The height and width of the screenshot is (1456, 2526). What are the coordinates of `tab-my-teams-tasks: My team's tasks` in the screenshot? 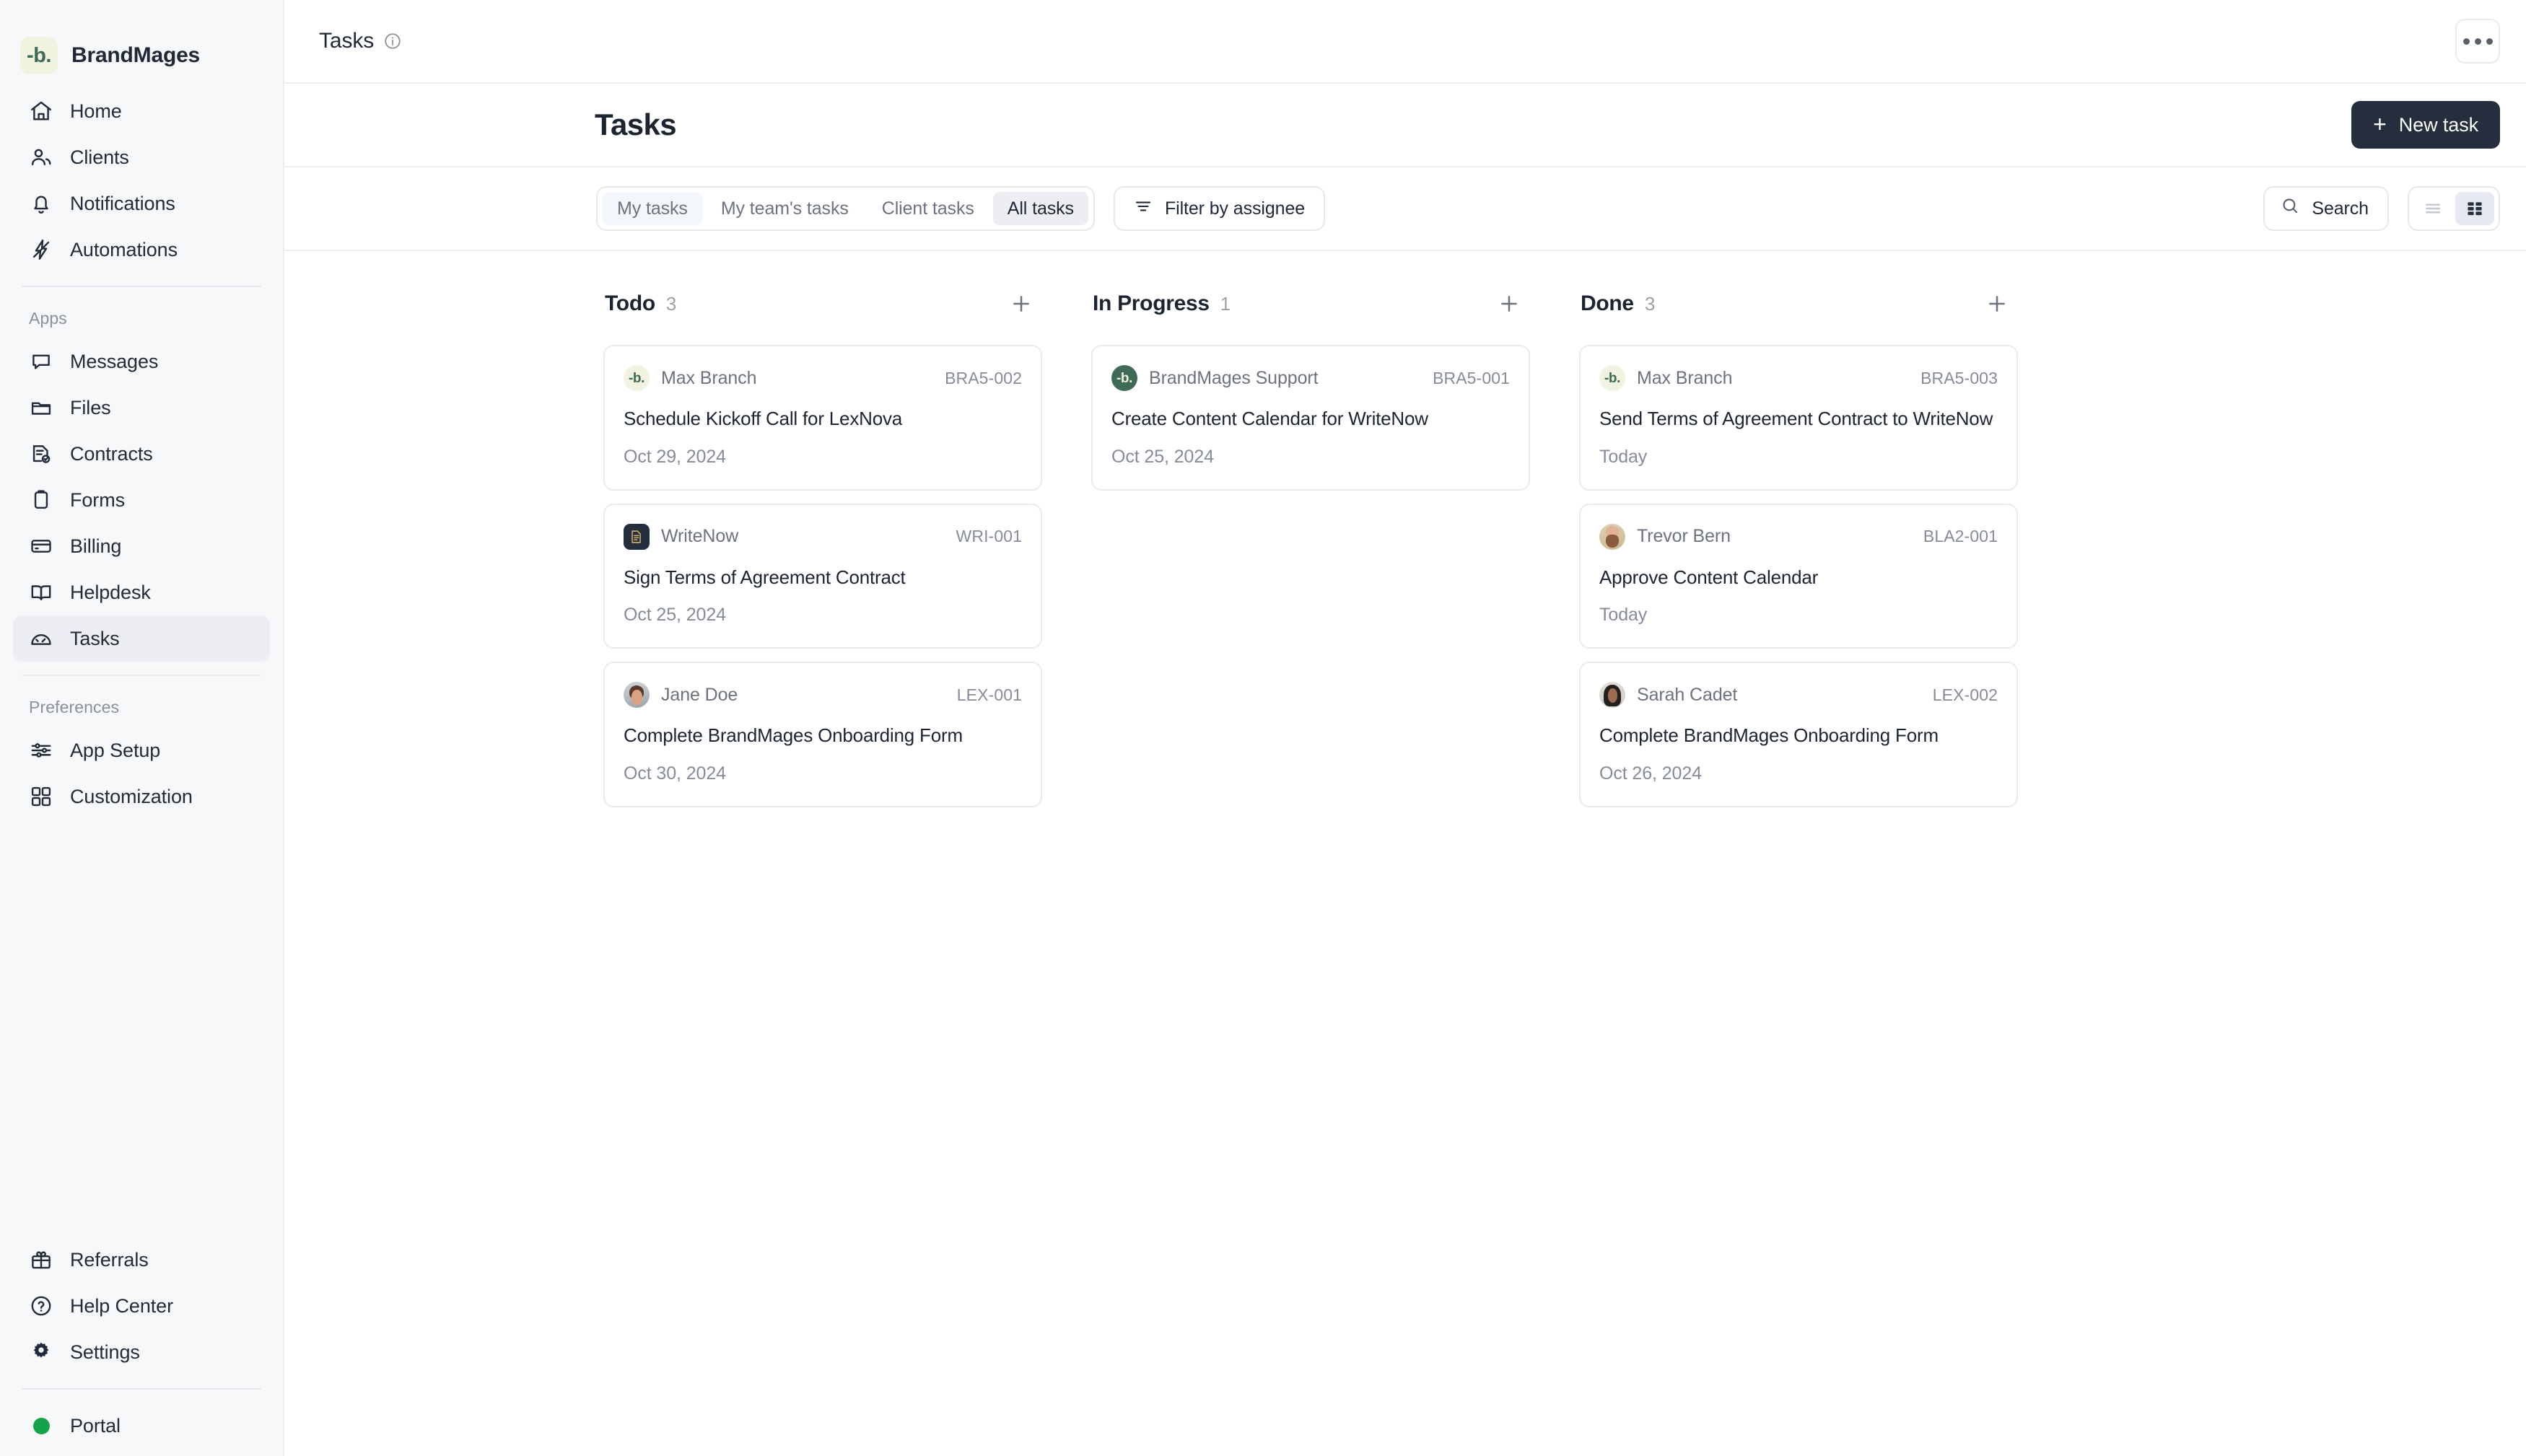 It's located at (785, 208).